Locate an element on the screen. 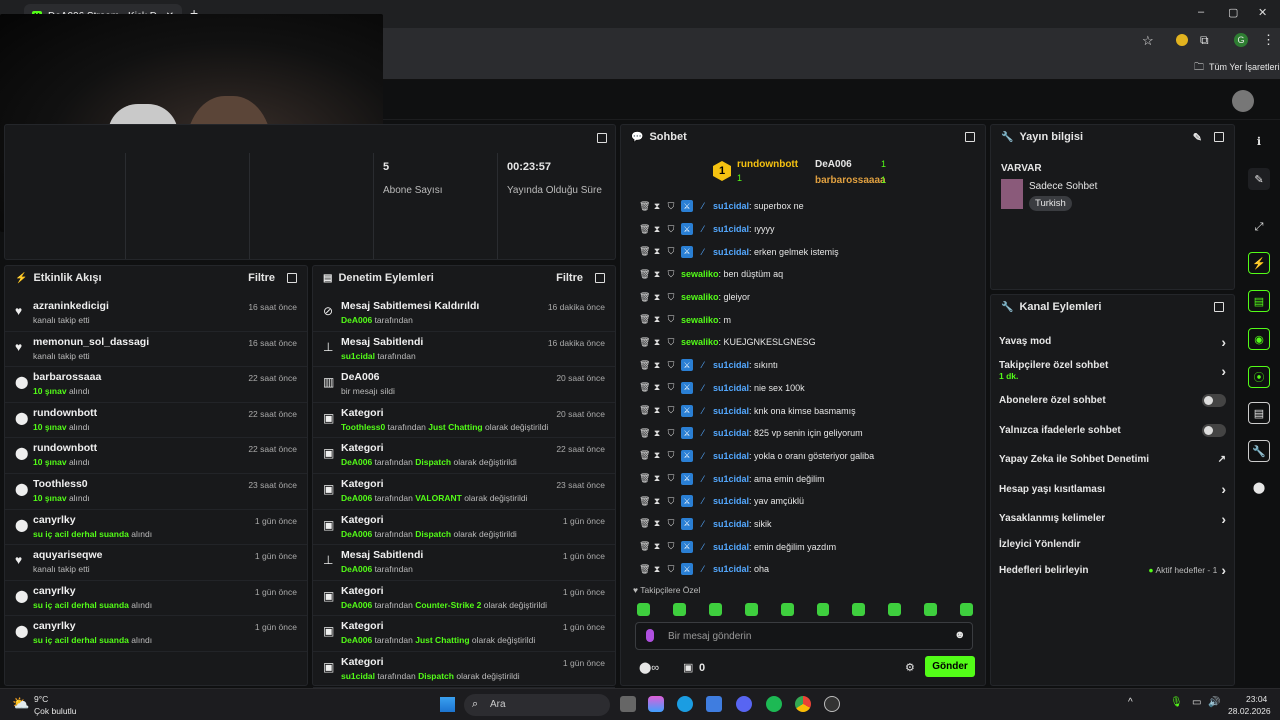  activity-filter-button: Filtre is located at coordinates (261, 278).